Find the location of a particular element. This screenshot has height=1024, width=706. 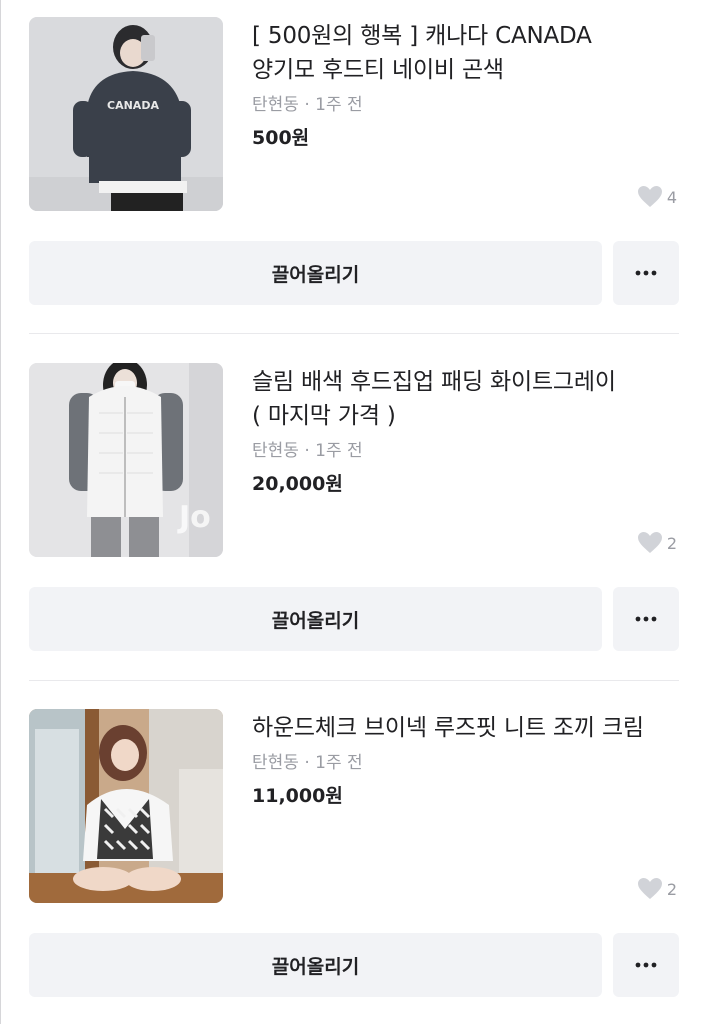

hoodie-photo: CANADA is located at coordinates (126, 114).